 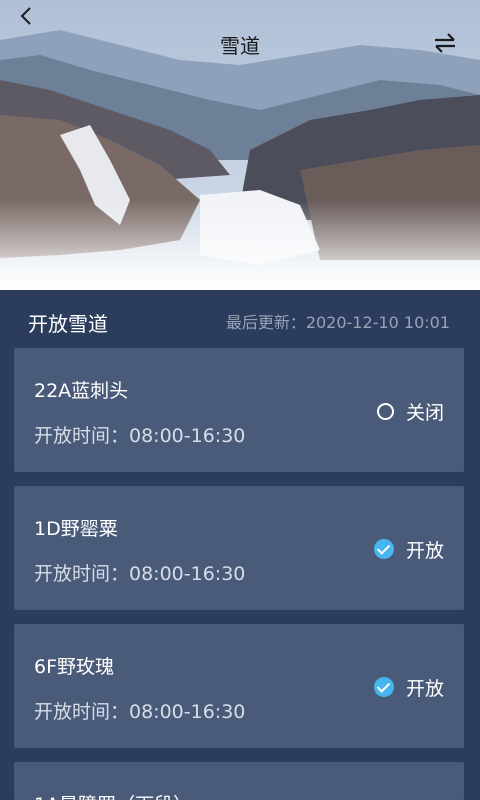 I want to click on trail-card: 22A蓝刺头 开放时间：08:00-16:30 关闭, so click(x=239, y=410).